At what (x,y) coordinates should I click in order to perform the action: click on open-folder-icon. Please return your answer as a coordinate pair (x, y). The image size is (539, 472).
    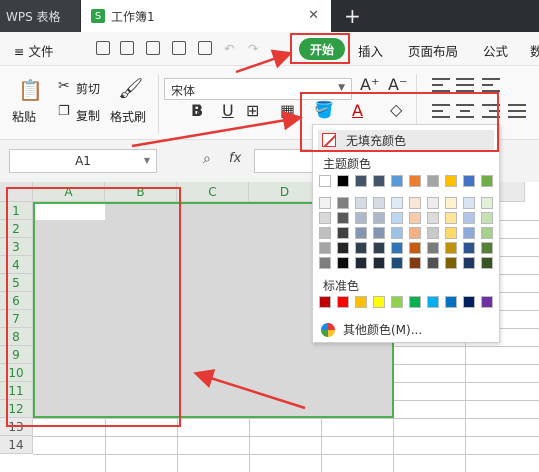
    Looking at the image, I should click on (103, 48).